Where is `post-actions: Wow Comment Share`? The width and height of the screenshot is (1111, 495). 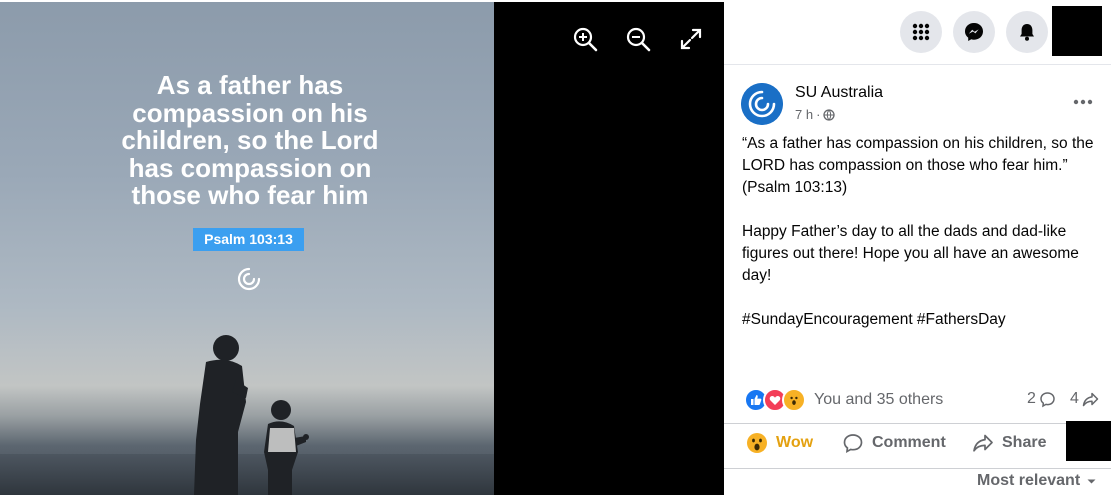
post-actions: Wow Comment Share is located at coordinates (917, 445).